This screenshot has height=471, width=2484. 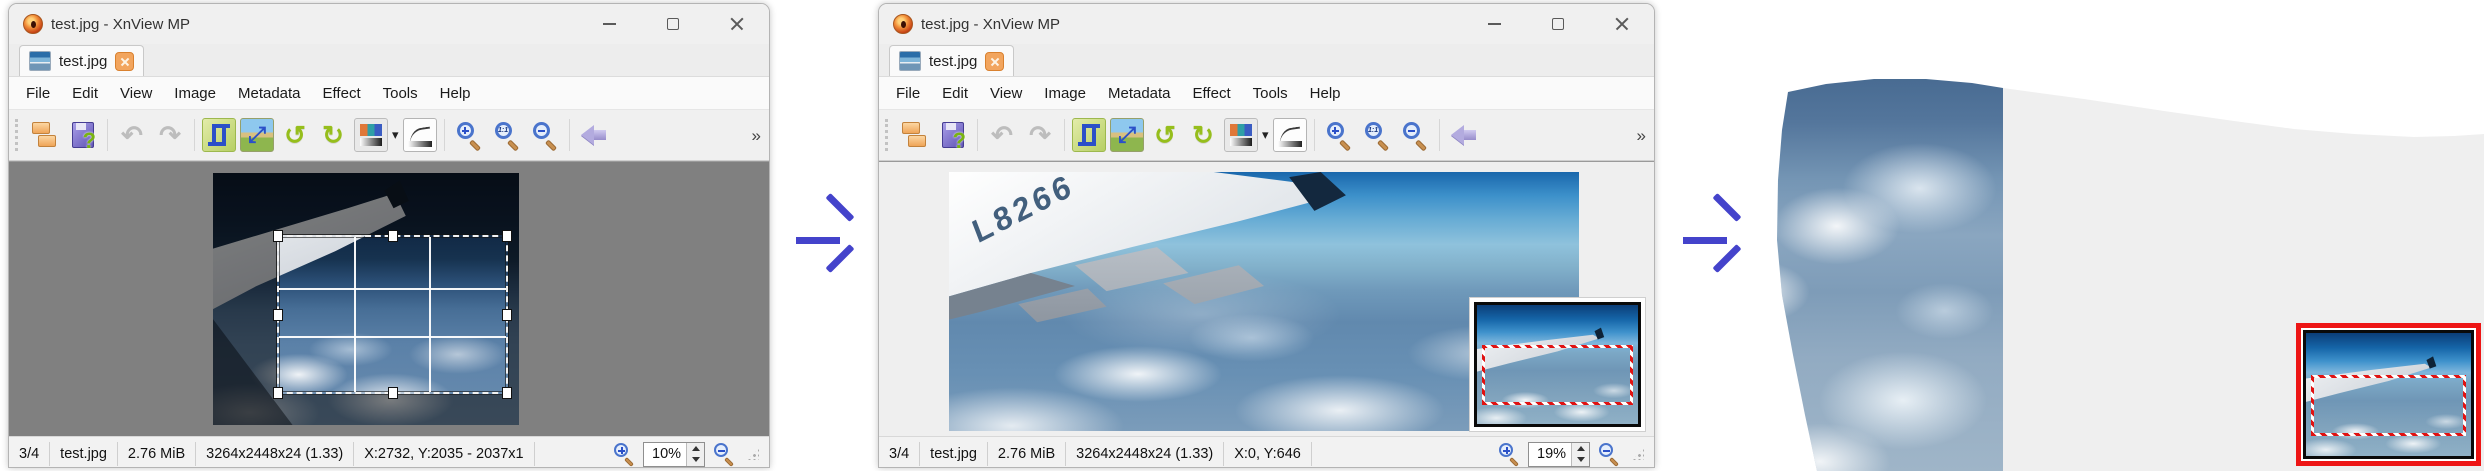 I want to click on navigator-thumbnail, so click(x=2388, y=394).